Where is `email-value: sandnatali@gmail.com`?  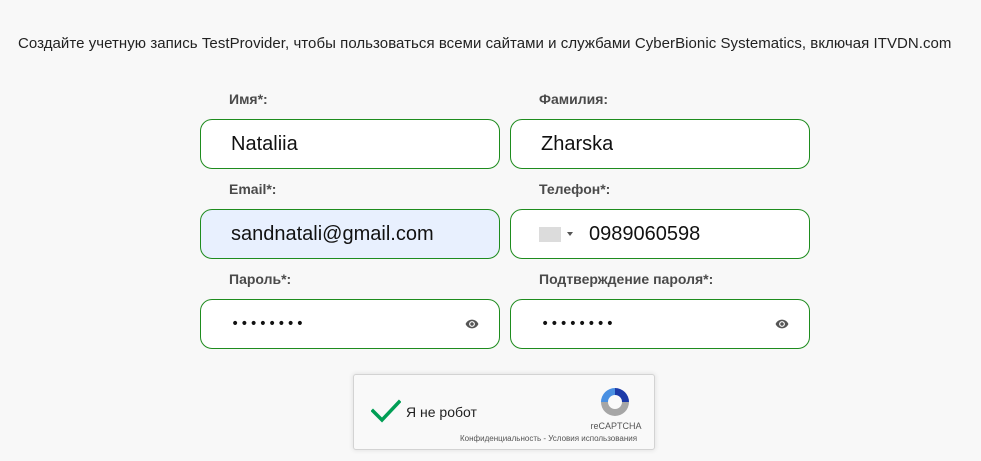
email-value: sandnatali@gmail.com is located at coordinates (332, 233).